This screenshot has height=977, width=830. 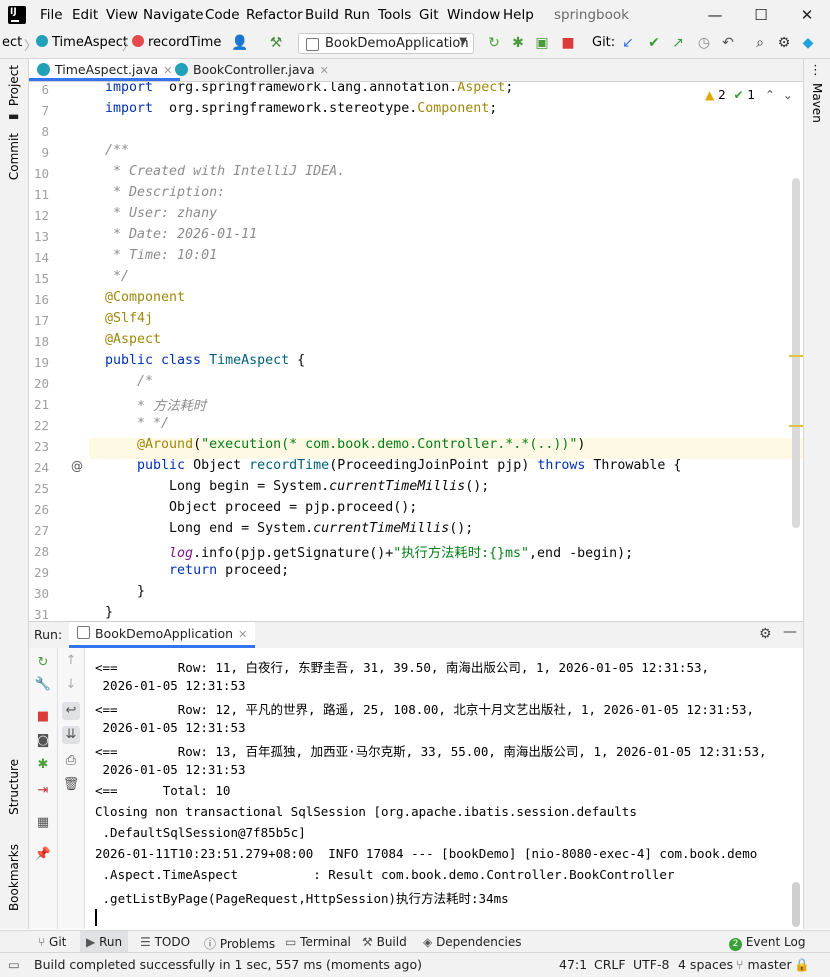 What do you see at coordinates (704, 43) in the screenshot?
I see `history-icon: ◷` at bounding box center [704, 43].